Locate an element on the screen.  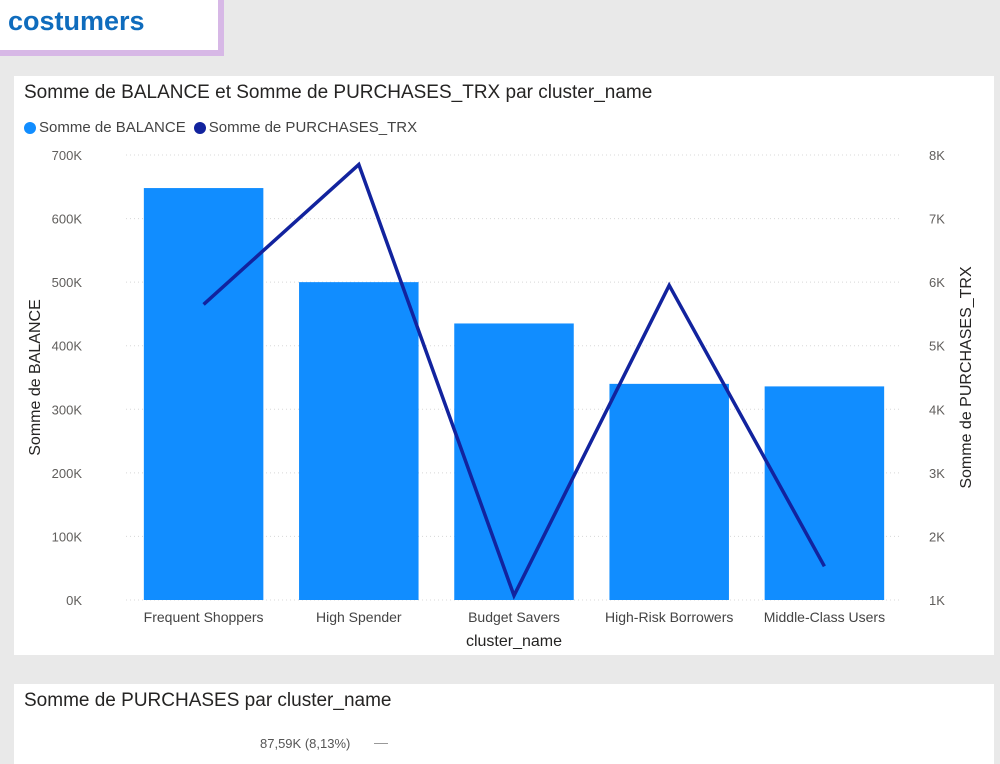
y-tick-label: 200K is located at coordinates (67, 473).